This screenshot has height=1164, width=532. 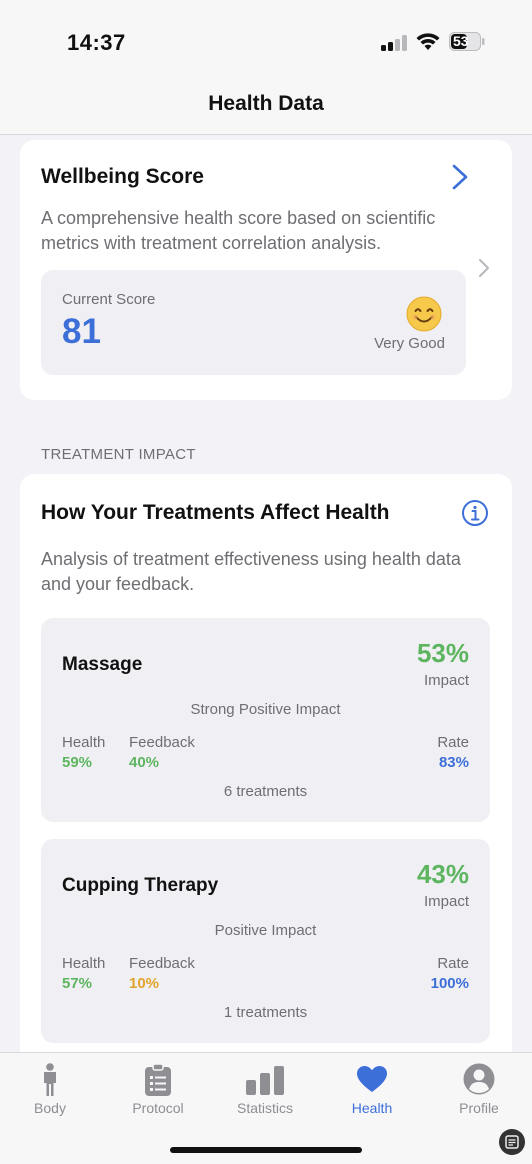 I want to click on tab-label: Protocol, so click(x=158, y=1108).